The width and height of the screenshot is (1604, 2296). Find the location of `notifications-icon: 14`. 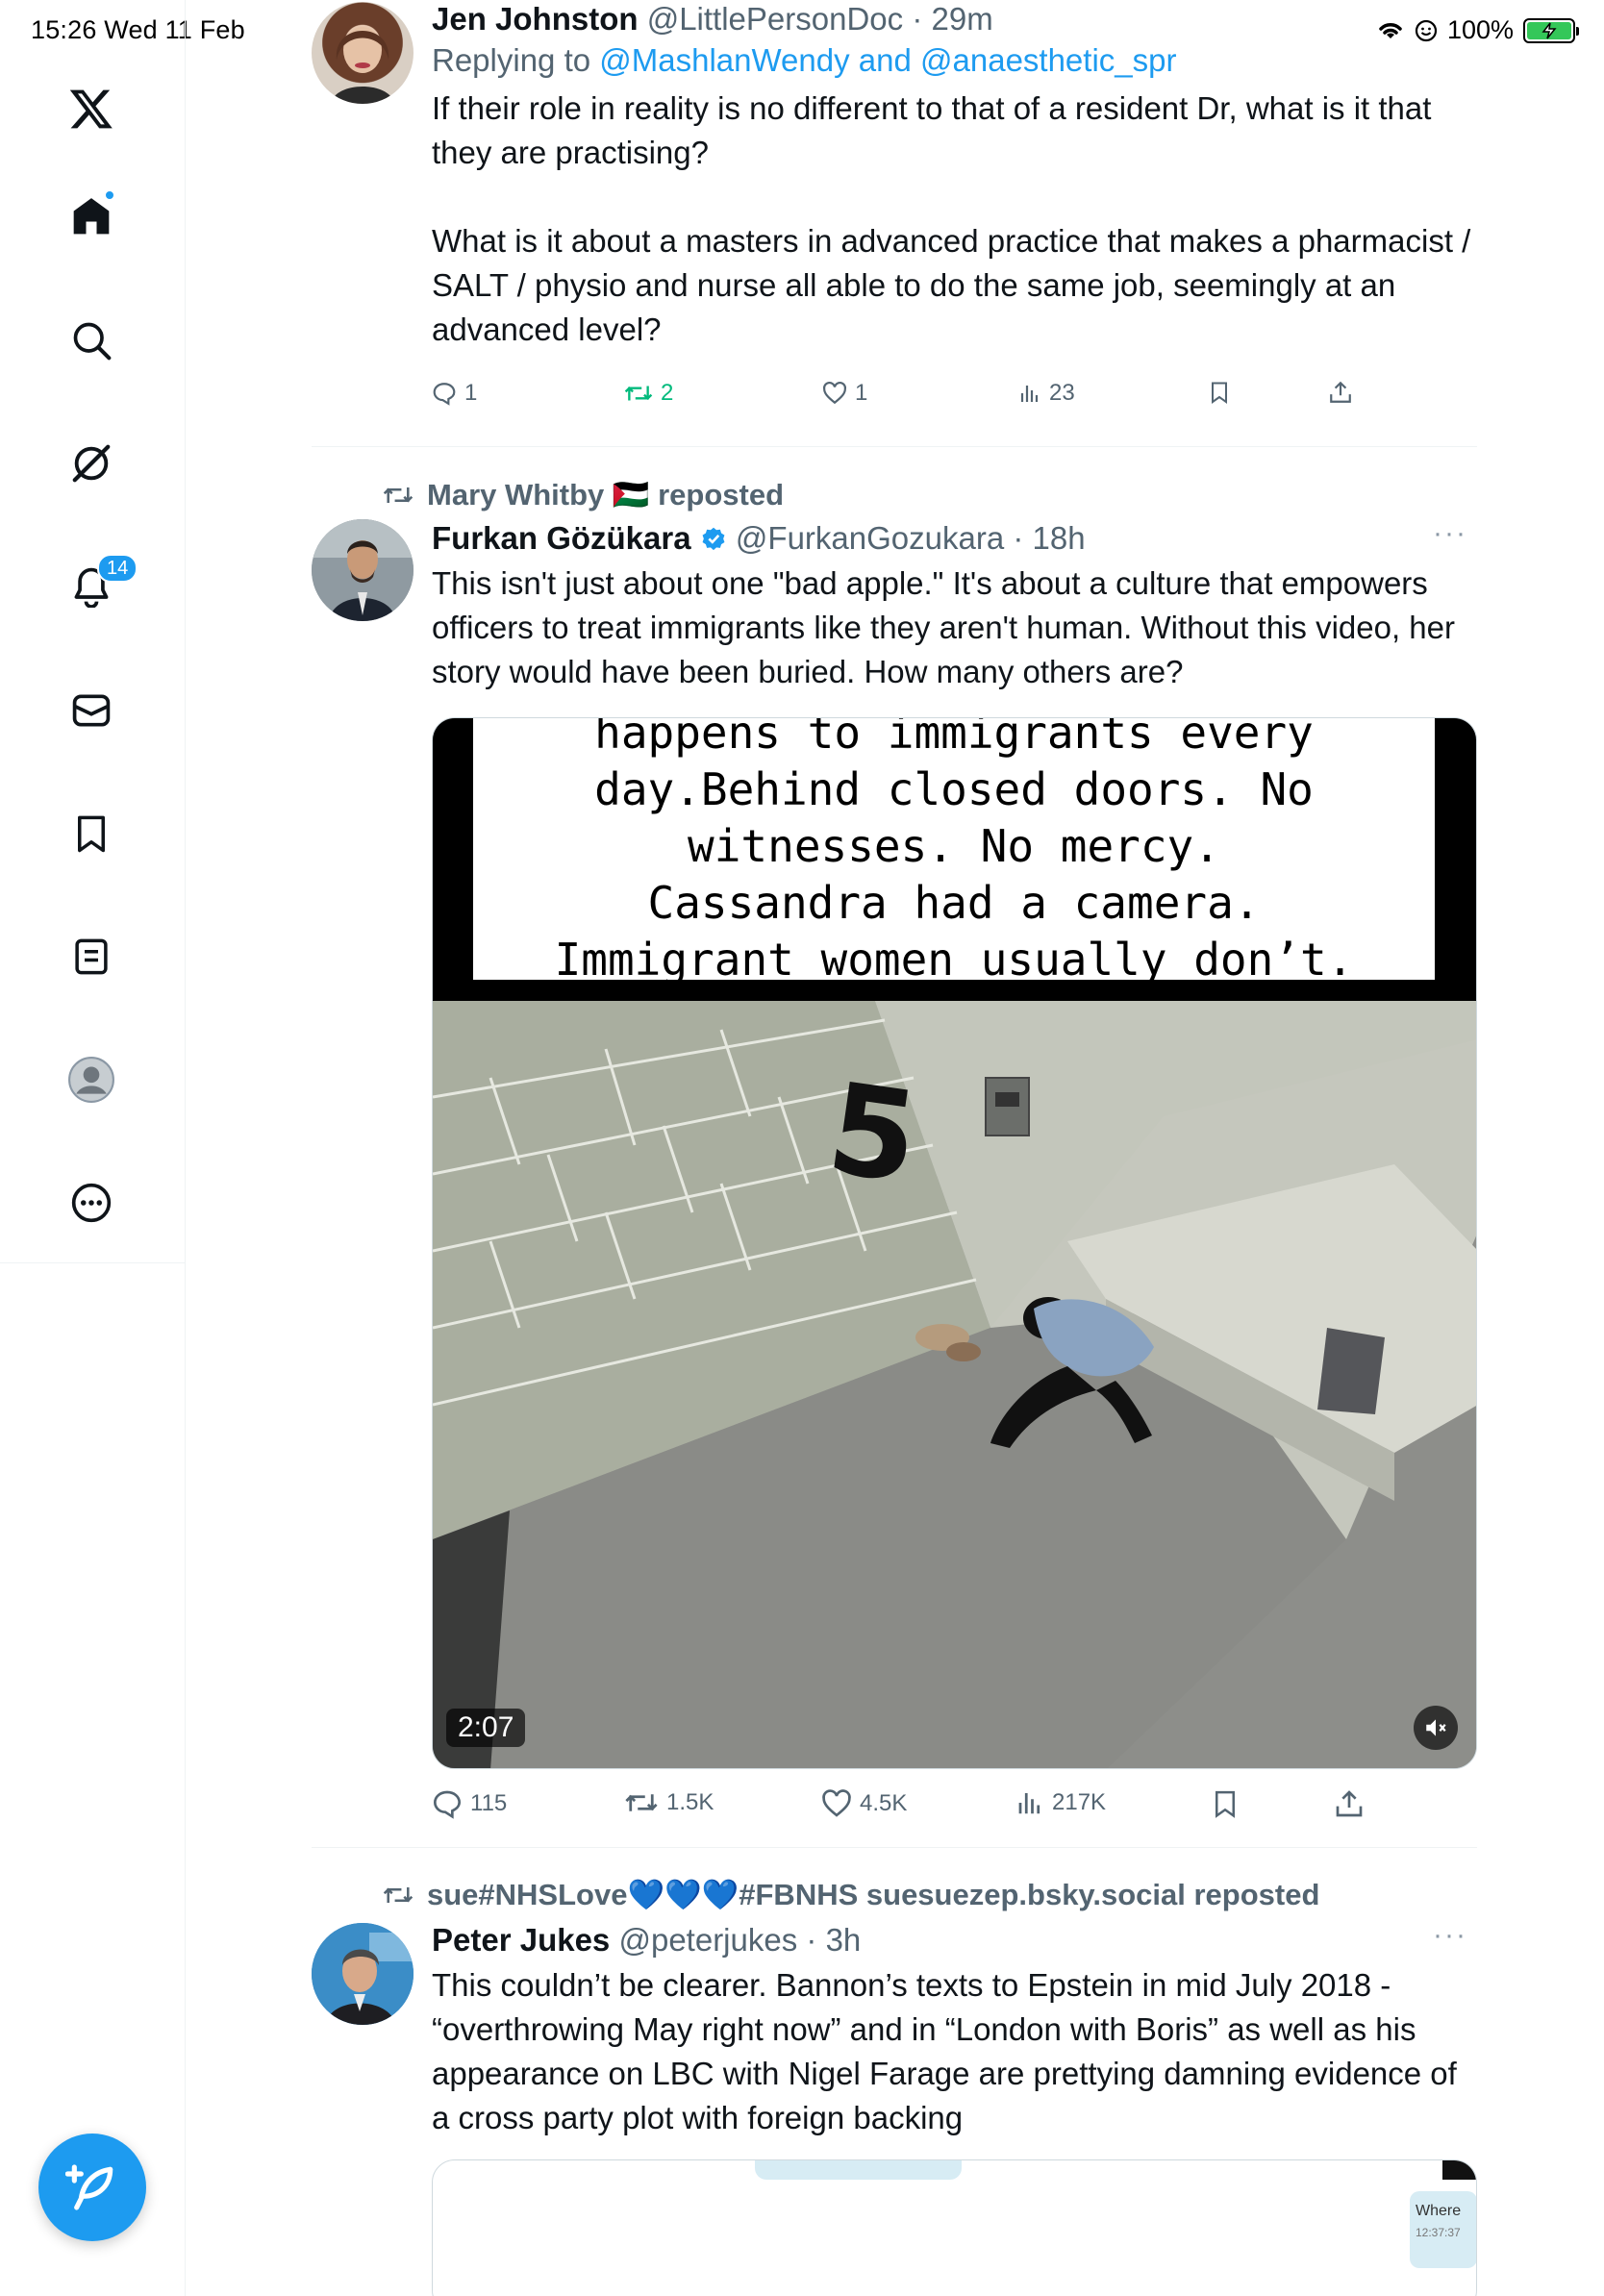

notifications-icon: 14 is located at coordinates (95, 586).